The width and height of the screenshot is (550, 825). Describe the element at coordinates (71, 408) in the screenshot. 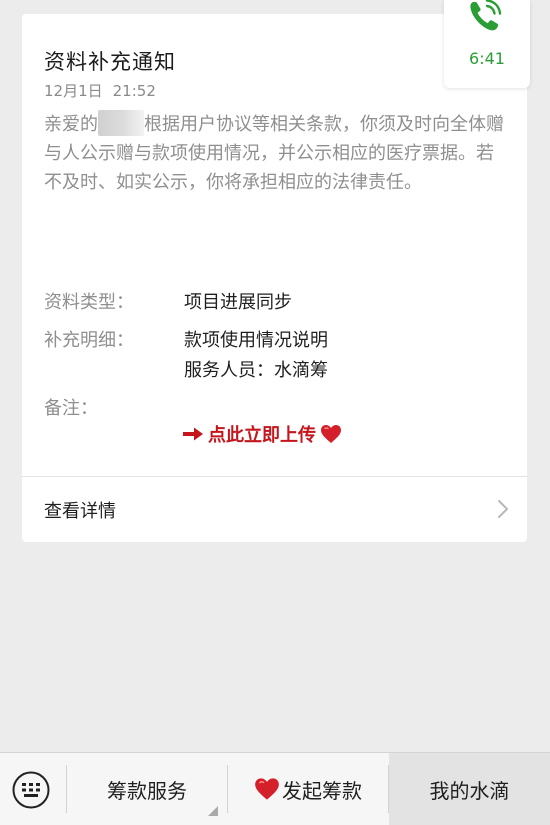

I see `remark-label: 备注：` at that location.